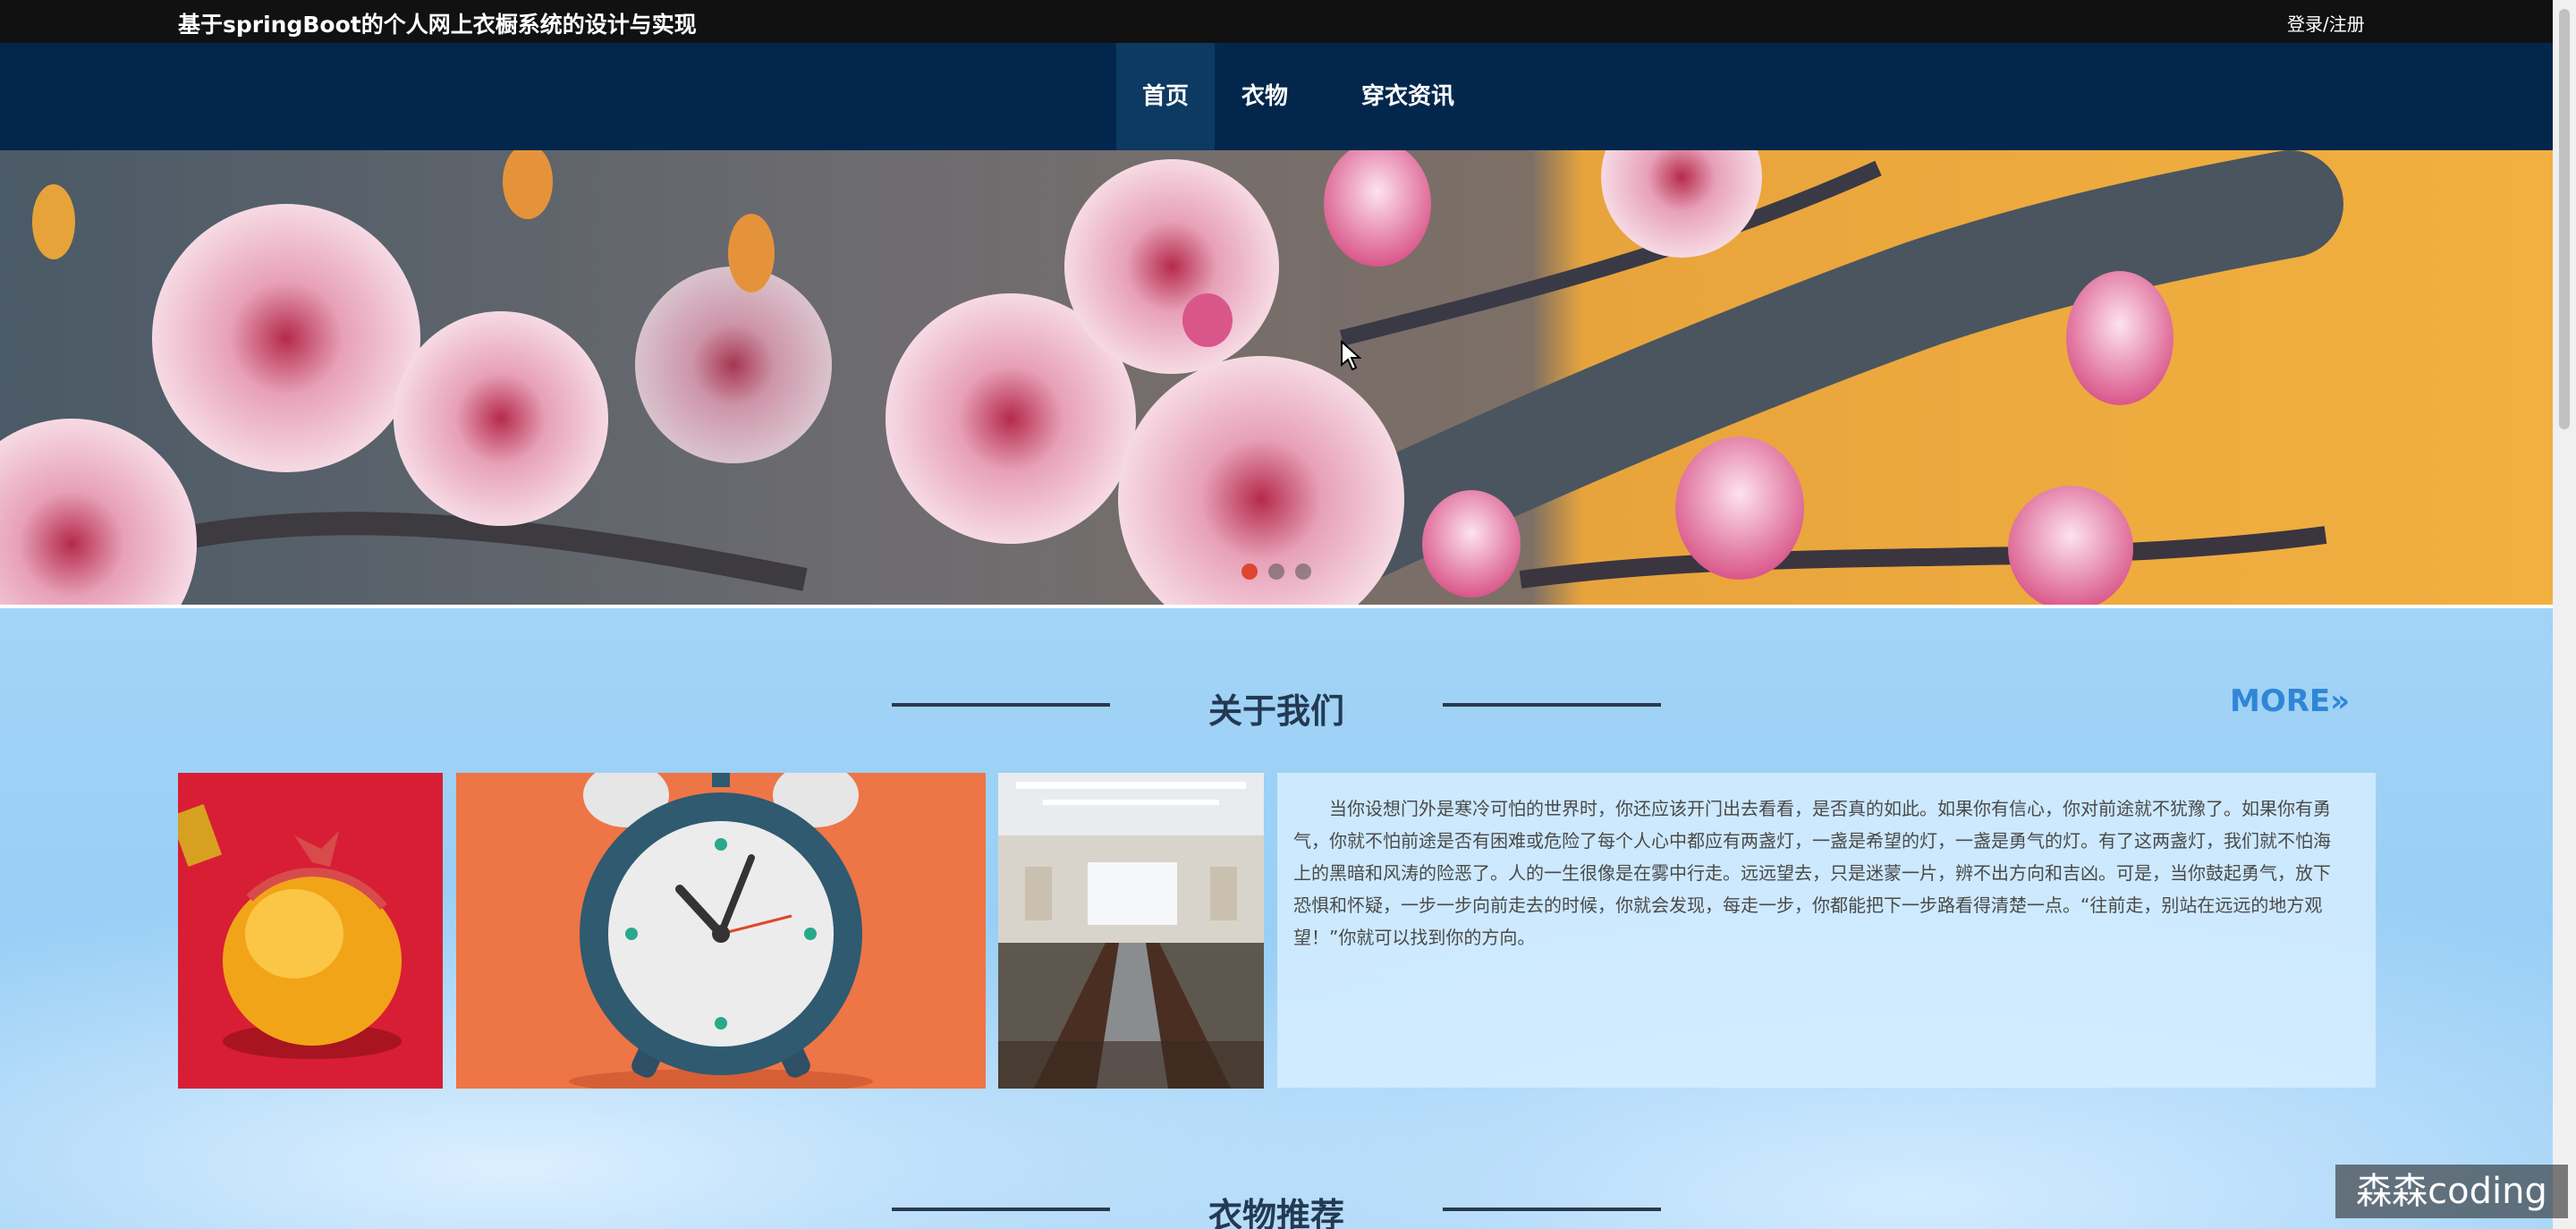 The width and height of the screenshot is (2576, 1229). What do you see at coordinates (721, 931) in the screenshot?
I see `alarm-clock-image` at bounding box center [721, 931].